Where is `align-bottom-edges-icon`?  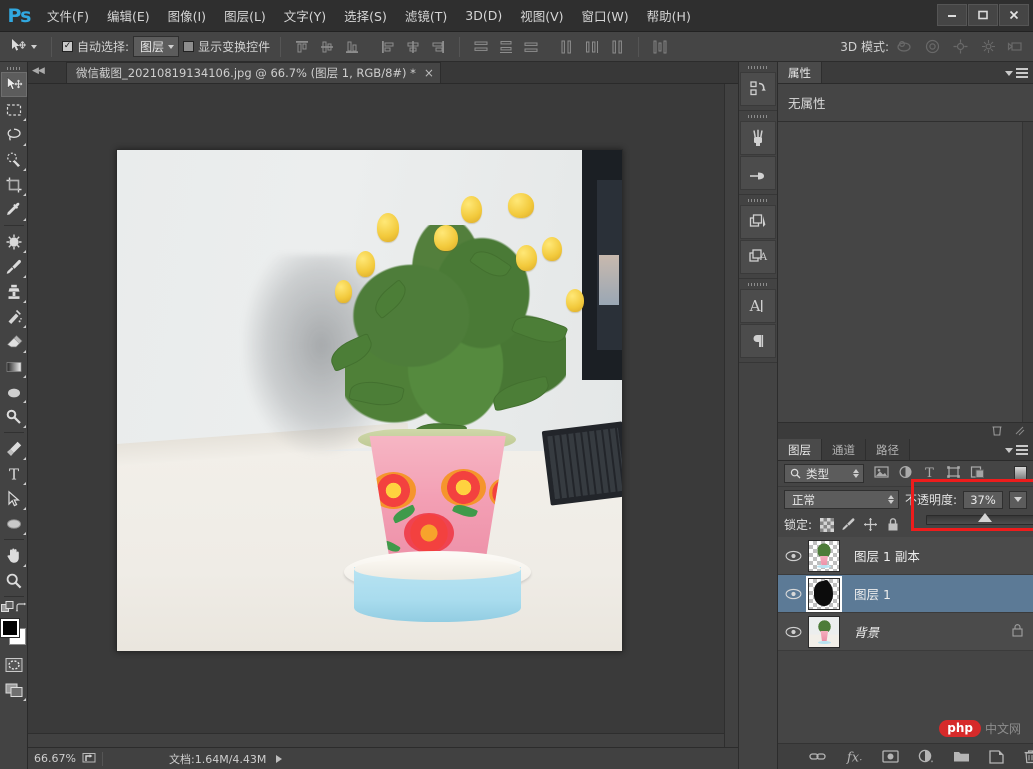
align-bottom-edges-icon is located at coordinates (352, 47).